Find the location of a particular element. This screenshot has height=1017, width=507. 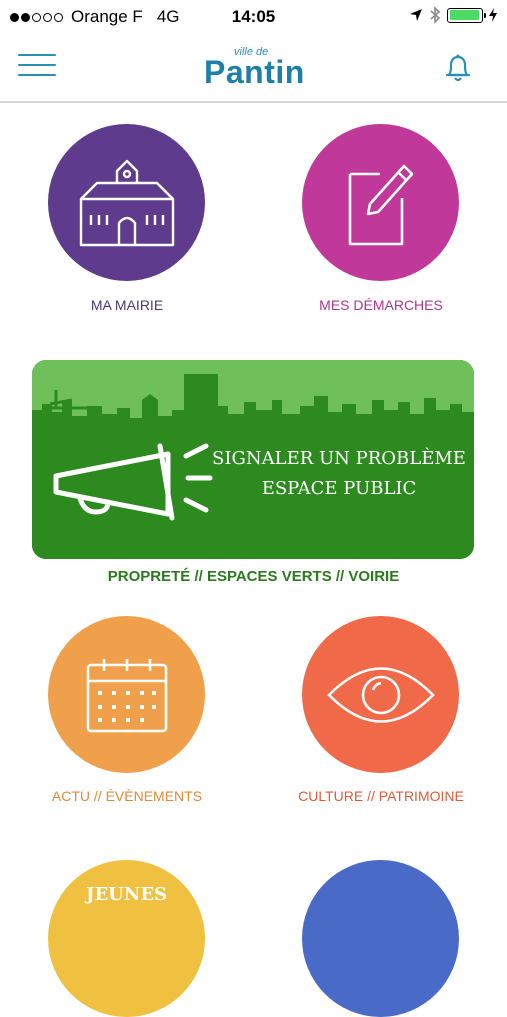

jeunes-circle: JEUNES is located at coordinates (126, 938).